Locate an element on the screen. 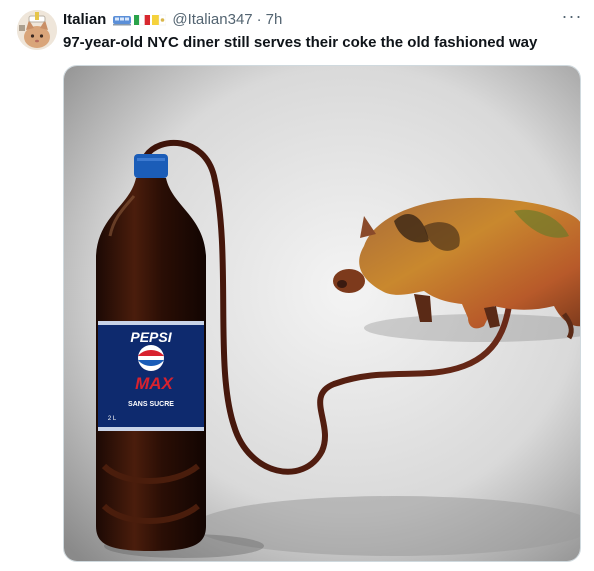 This screenshot has width=594, height=571. vatican-flag-icon is located at coordinates (159, 20).